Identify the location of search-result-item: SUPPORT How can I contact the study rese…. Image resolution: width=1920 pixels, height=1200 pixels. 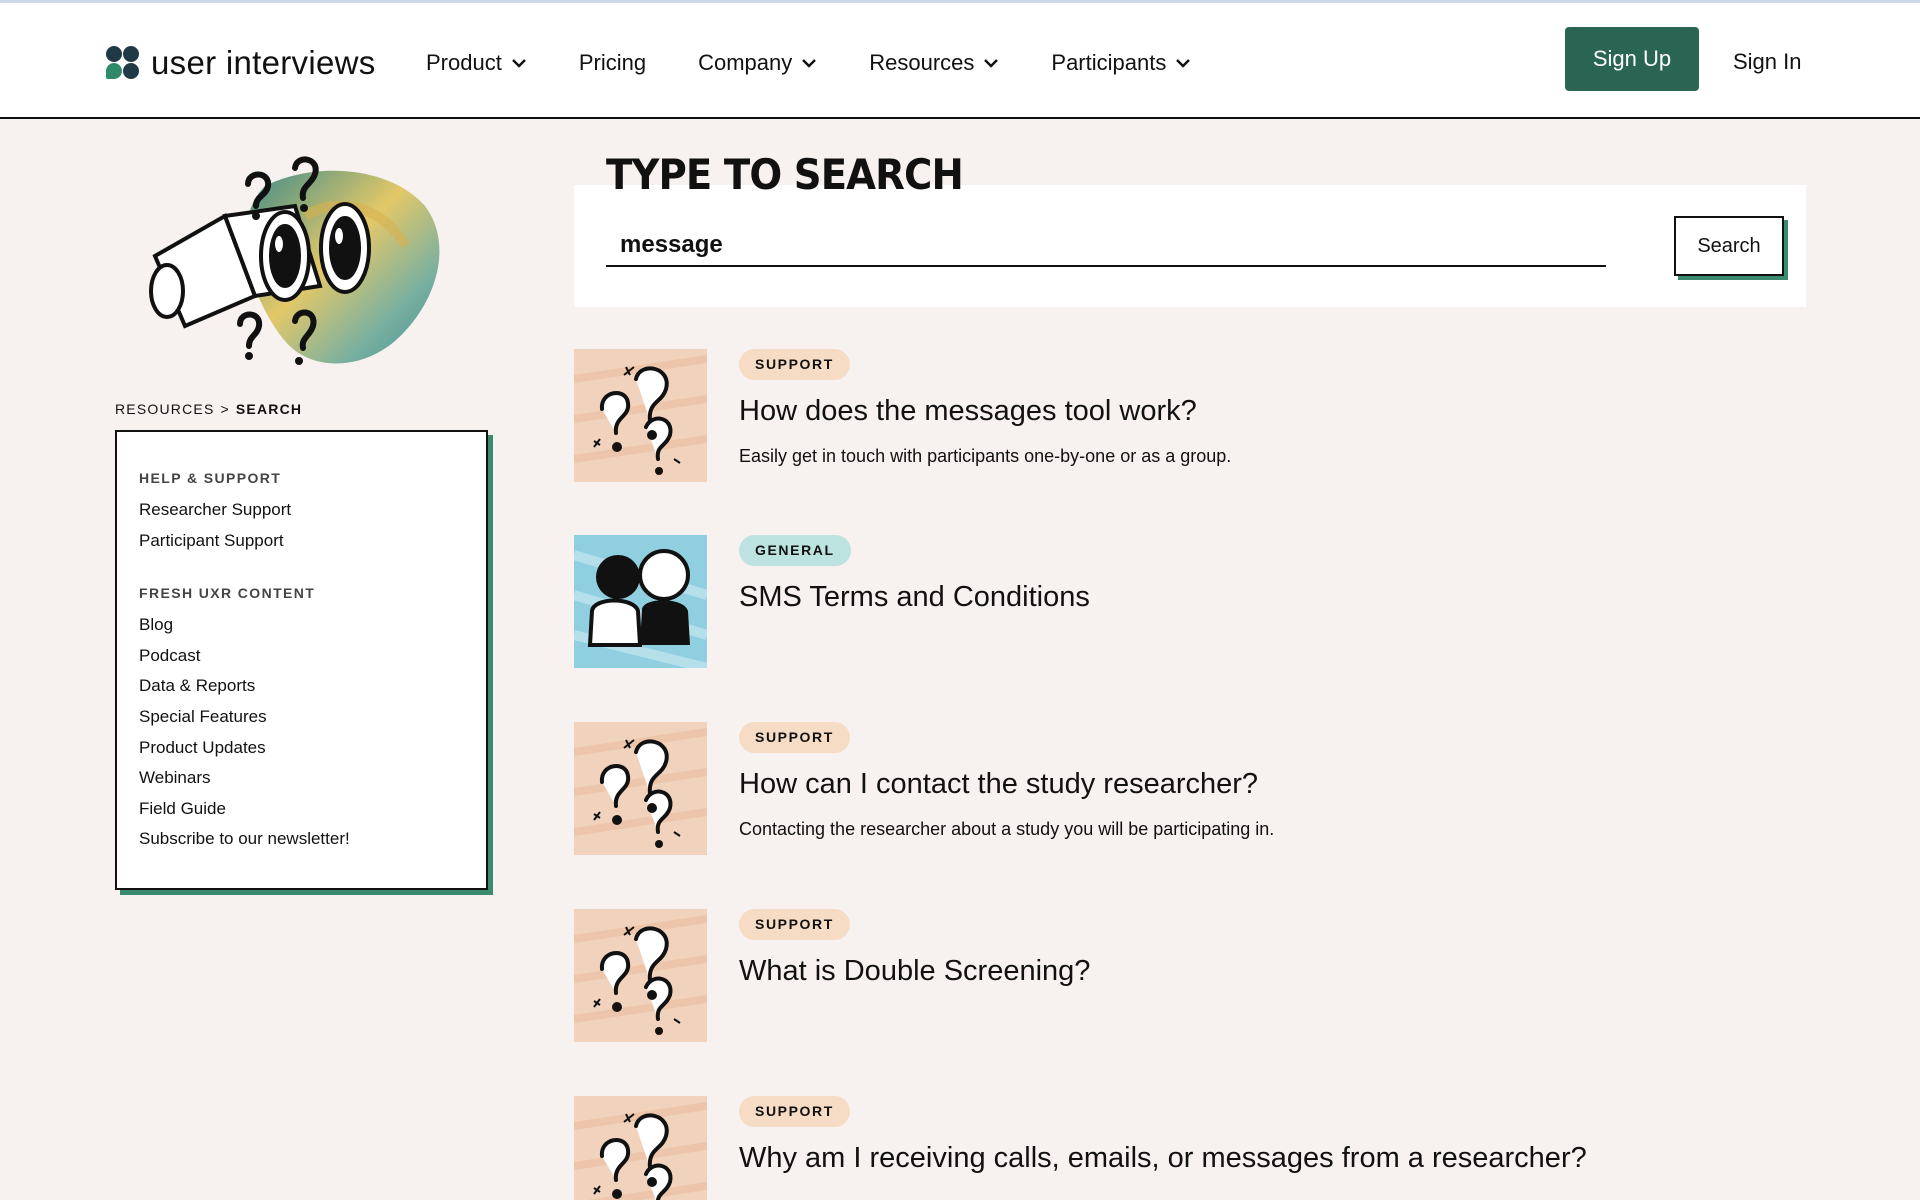
(1204, 789).